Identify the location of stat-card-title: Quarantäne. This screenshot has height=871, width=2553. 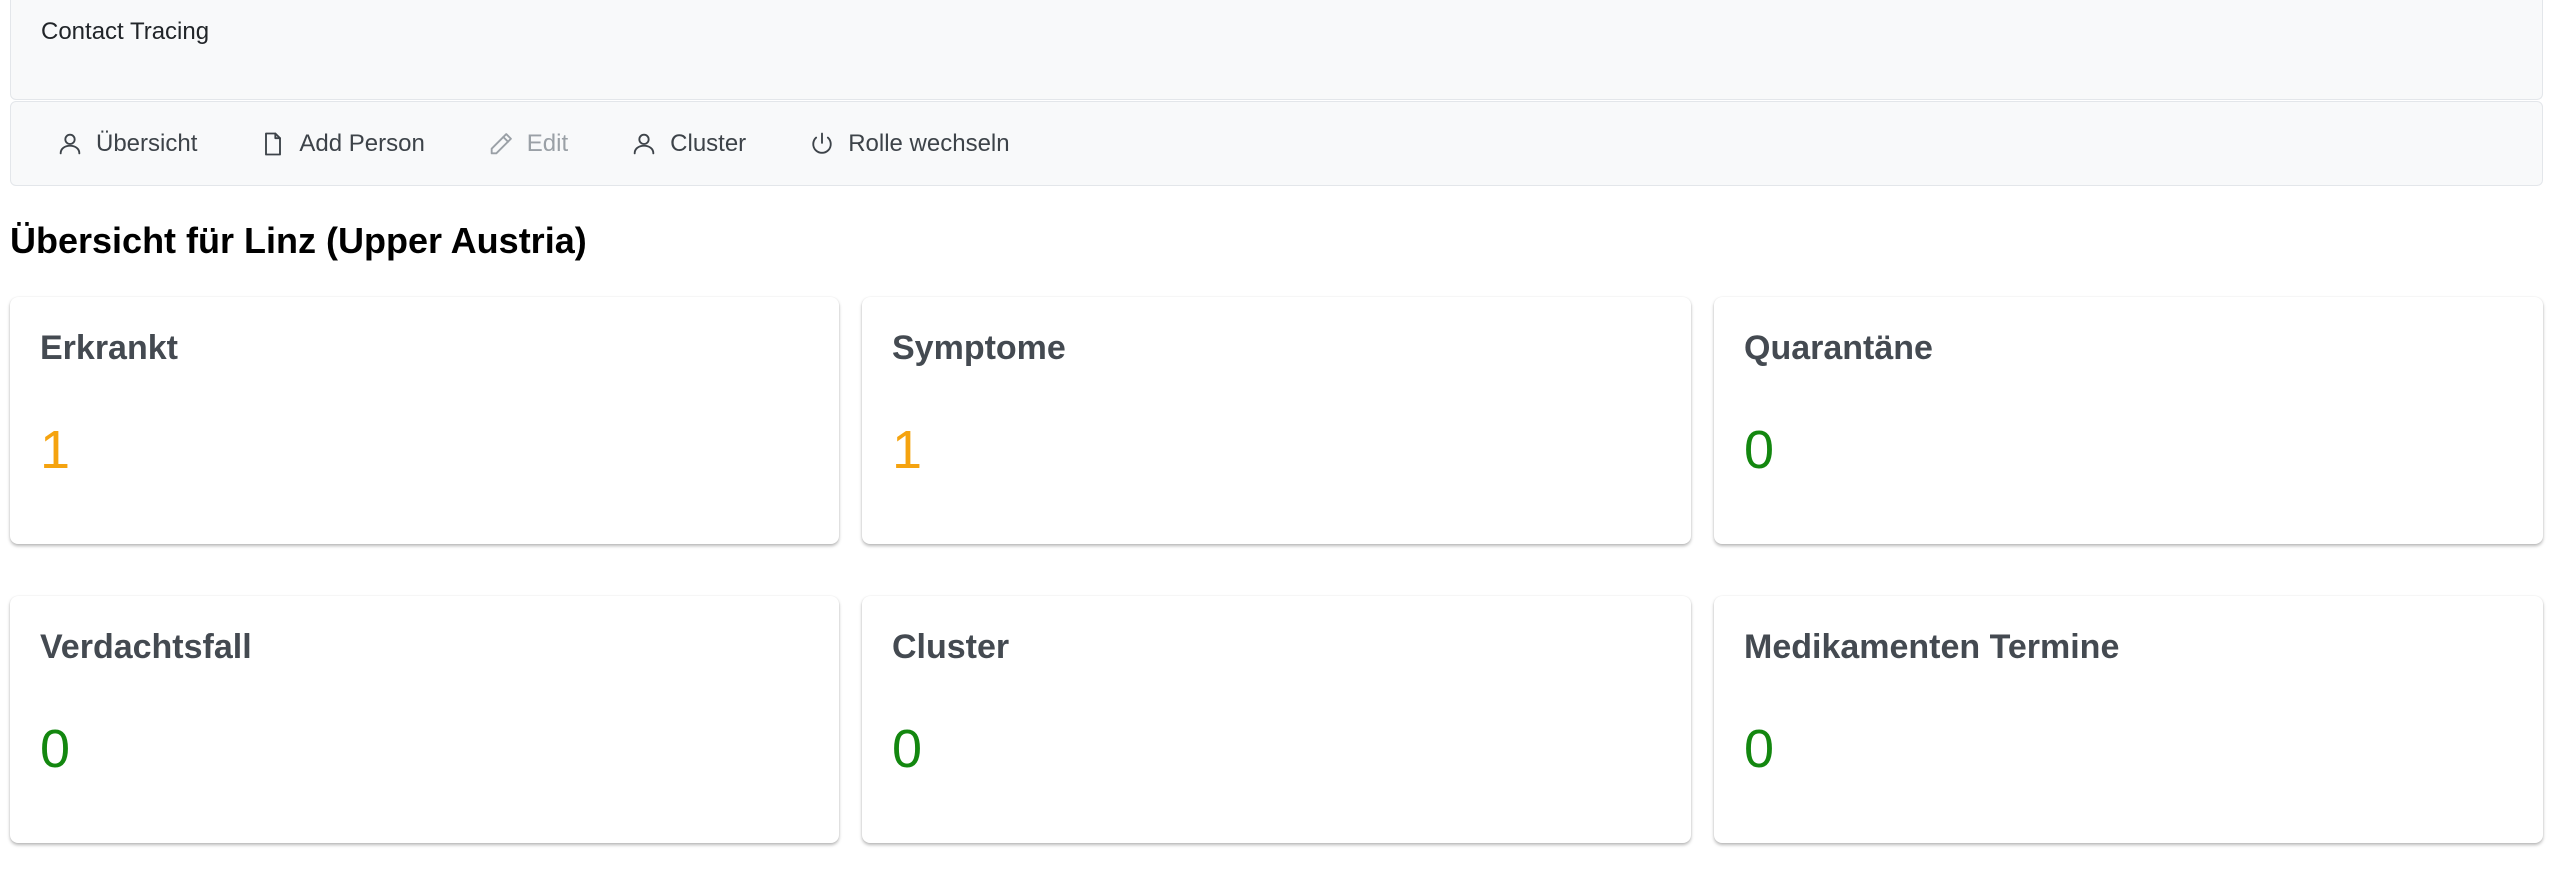
(1838, 348).